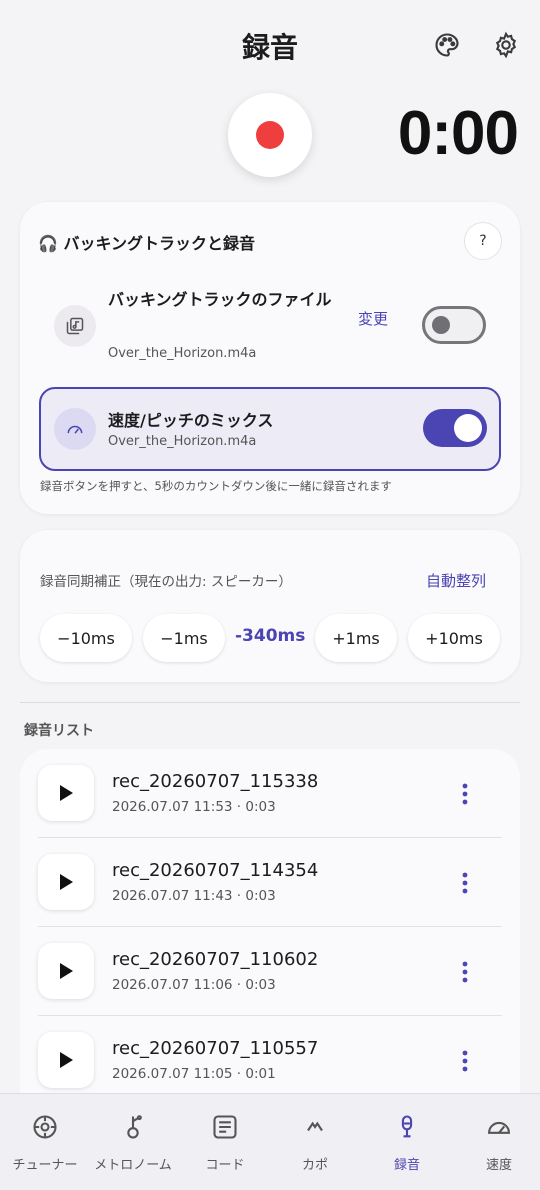 The height and width of the screenshot is (1190, 540). I want to click on nav-speed-label: 速度, so click(498, 1165).